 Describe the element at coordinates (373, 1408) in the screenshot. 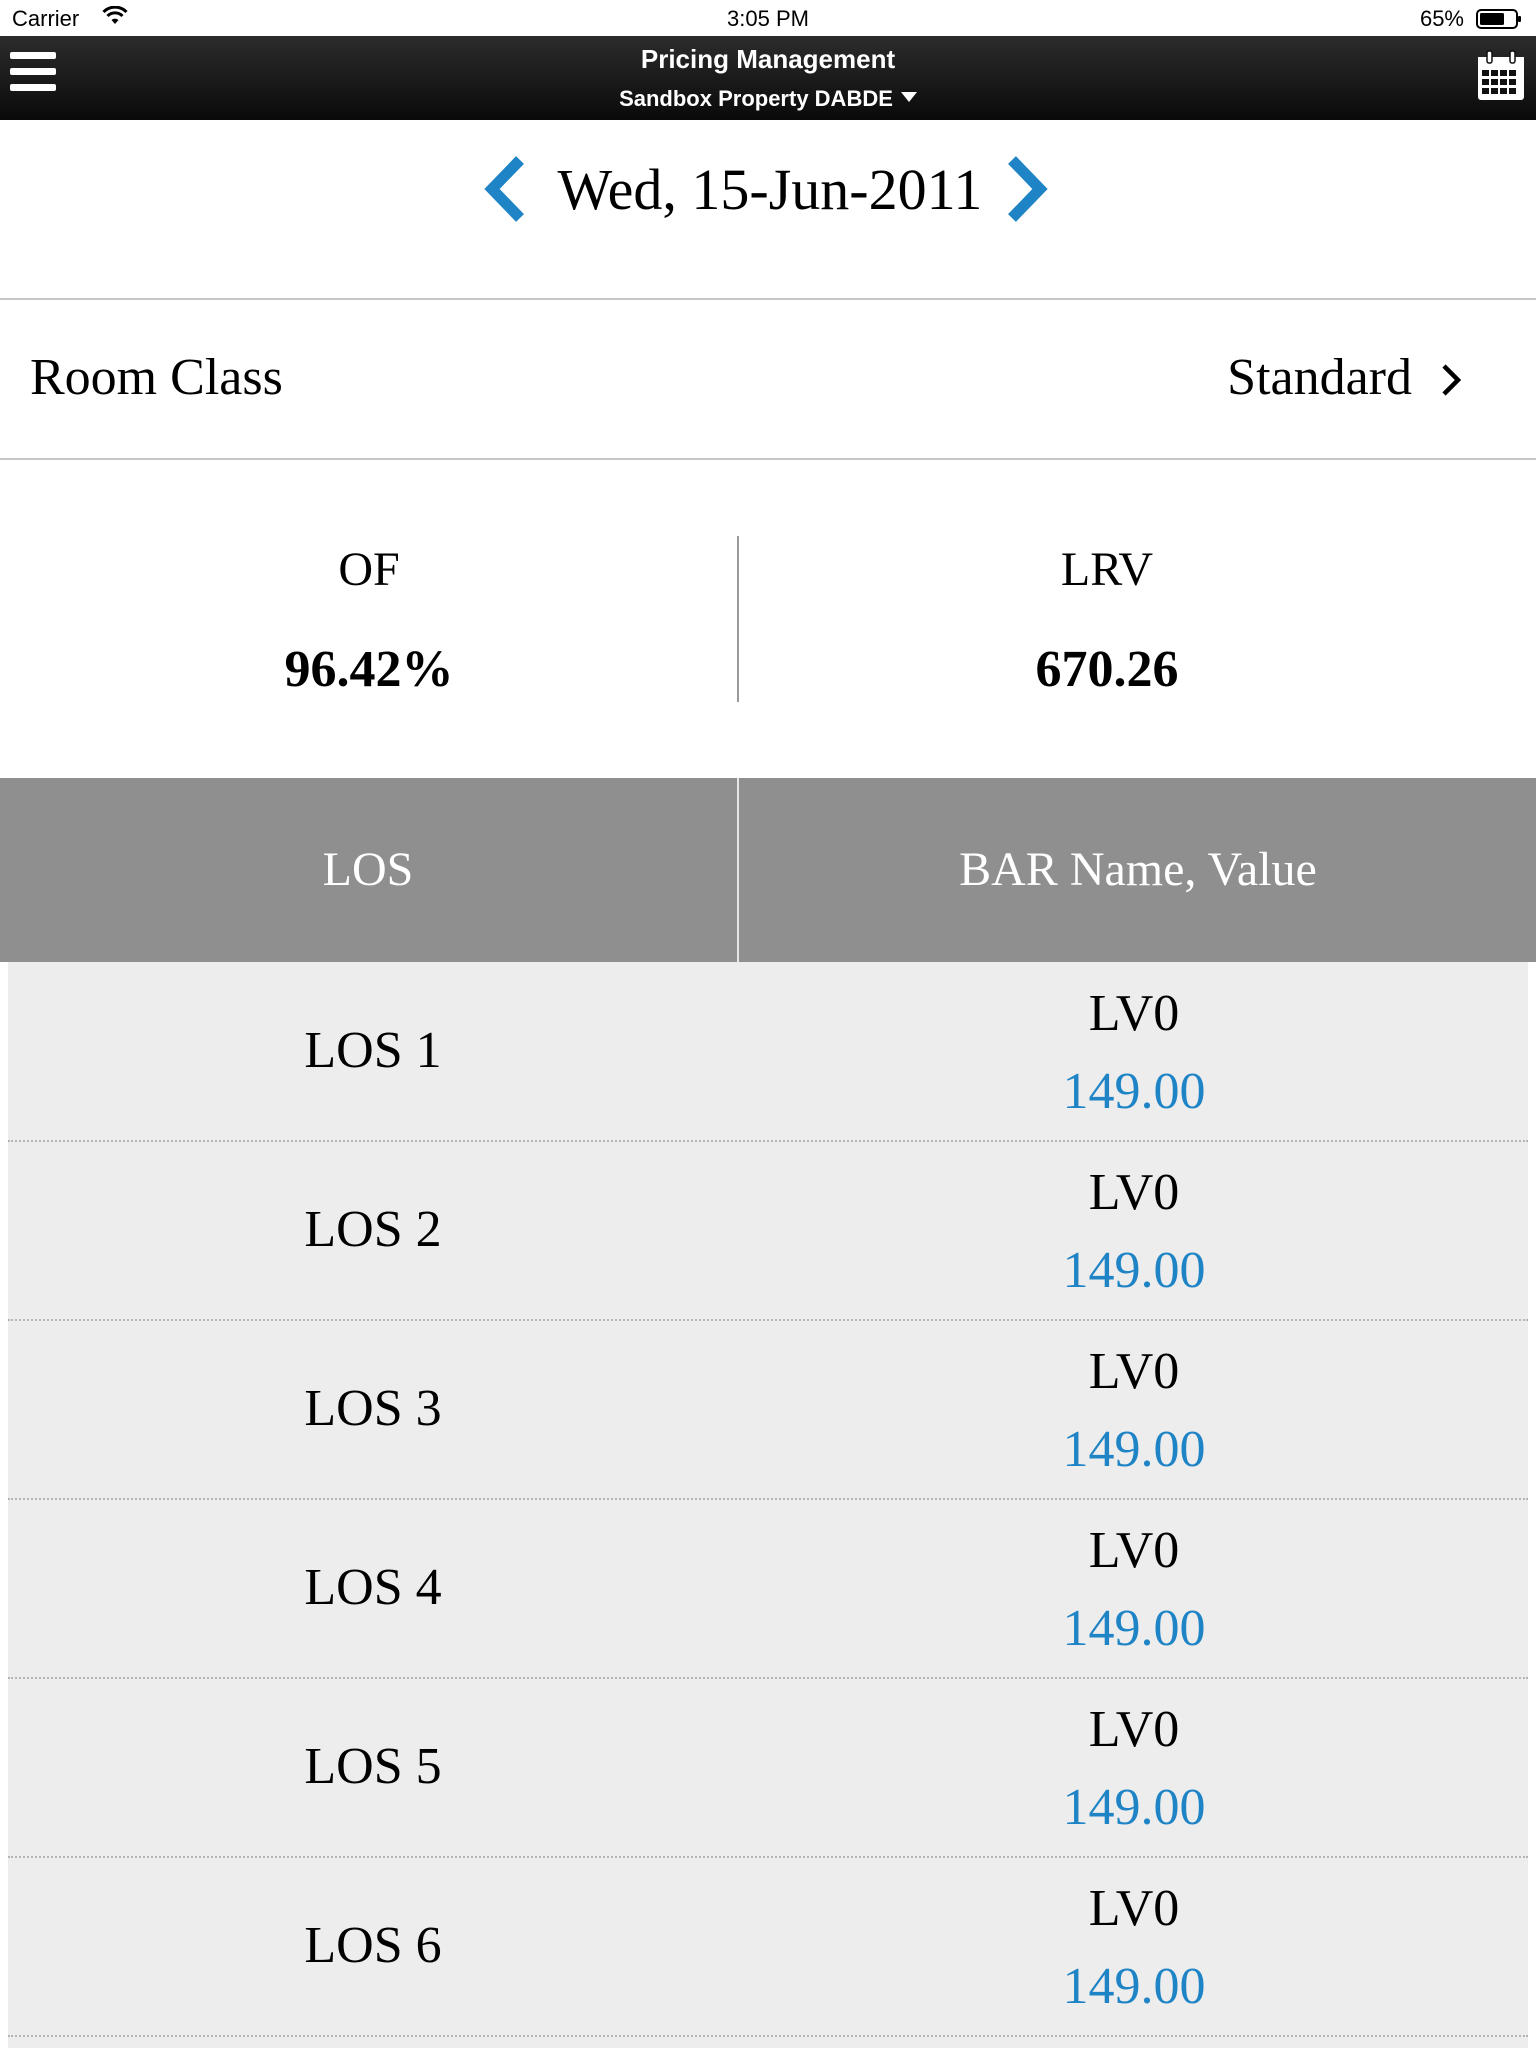

I see `los-cell: LOS 3` at that location.